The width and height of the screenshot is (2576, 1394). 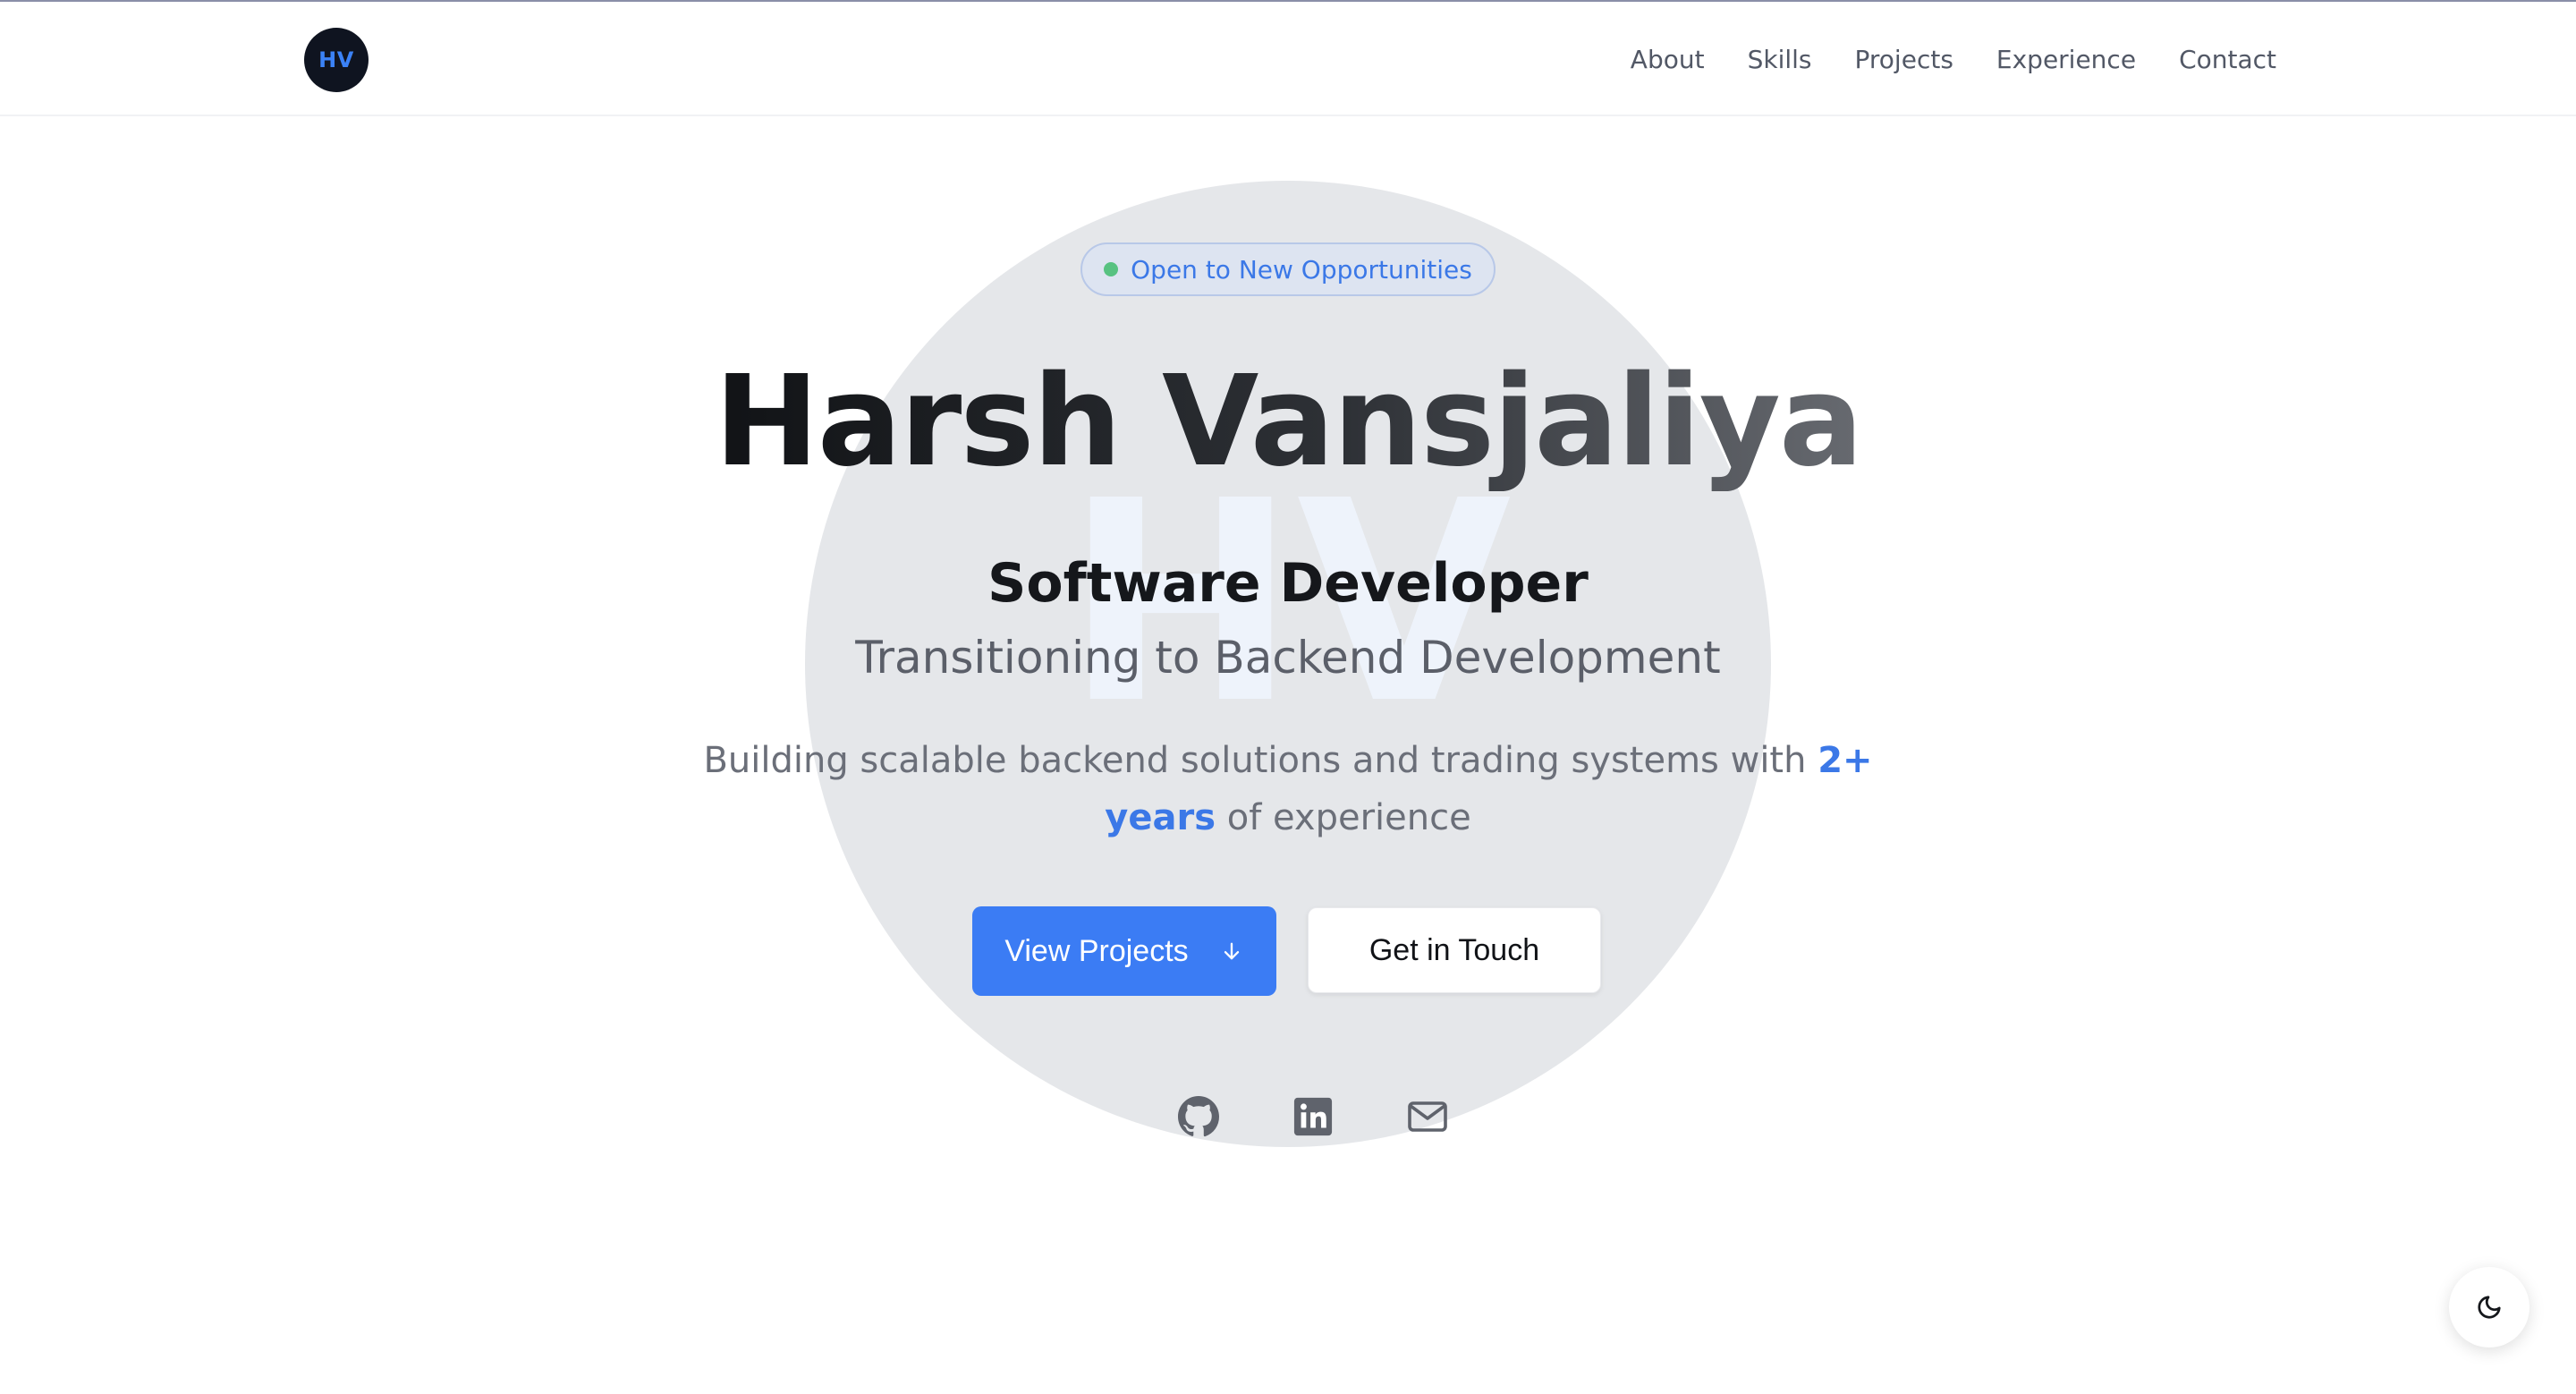 I want to click on hero-name: Harsh Vansjaliya, so click(x=1289, y=422).